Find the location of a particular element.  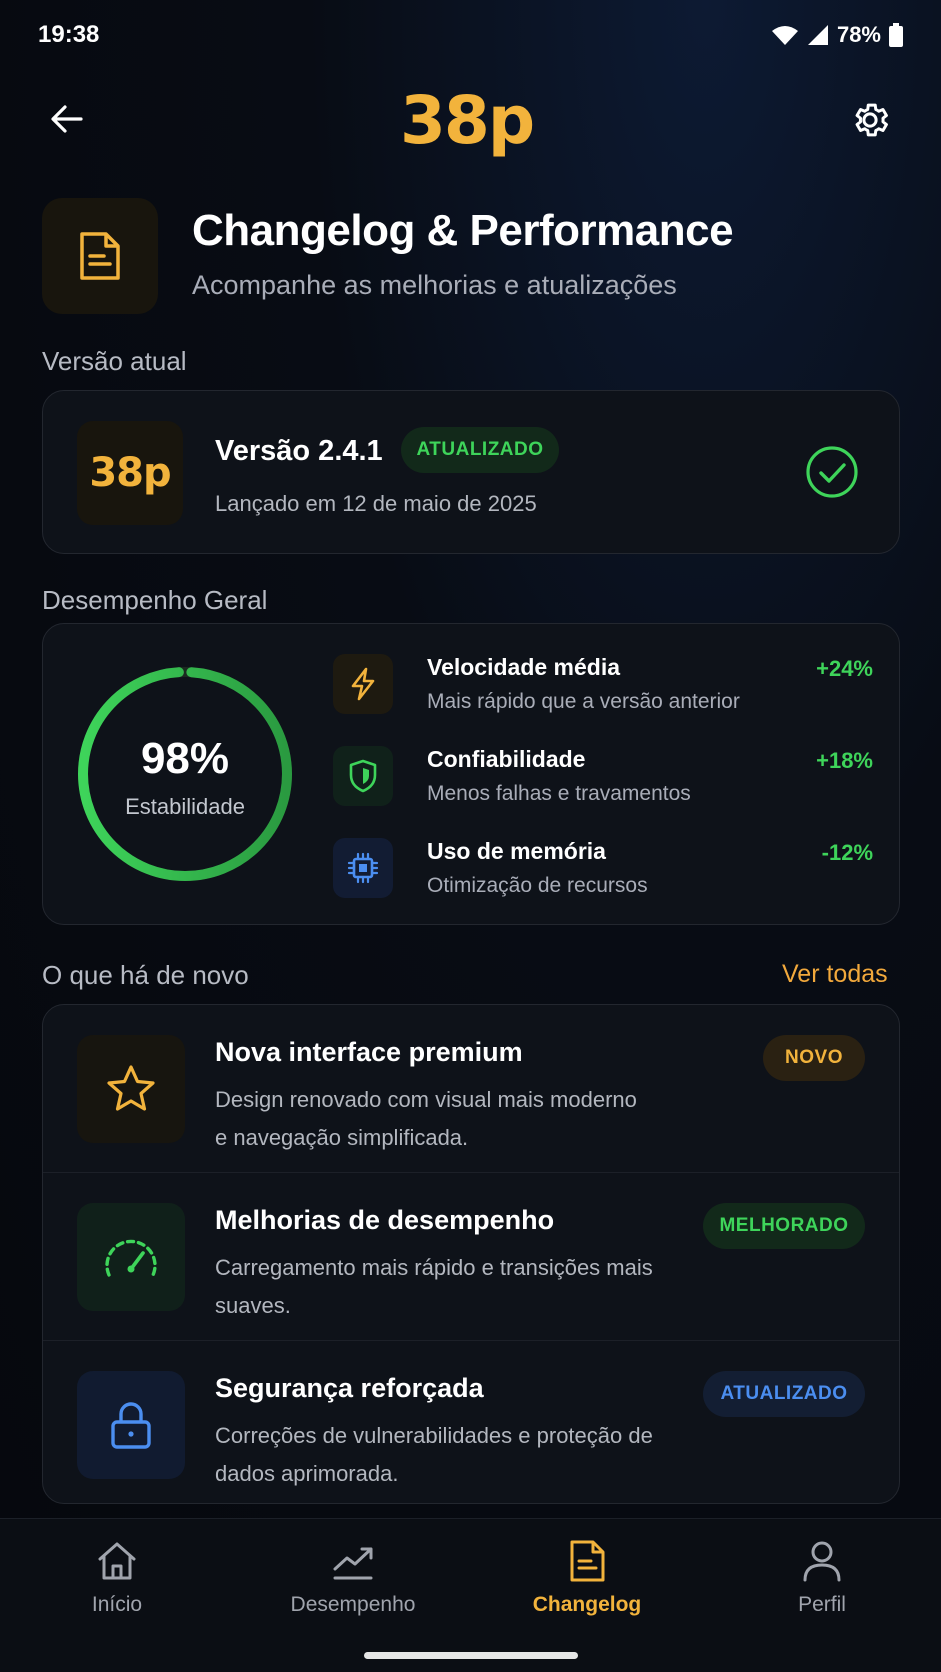

metric-delta: -12% is located at coordinates (847, 852).